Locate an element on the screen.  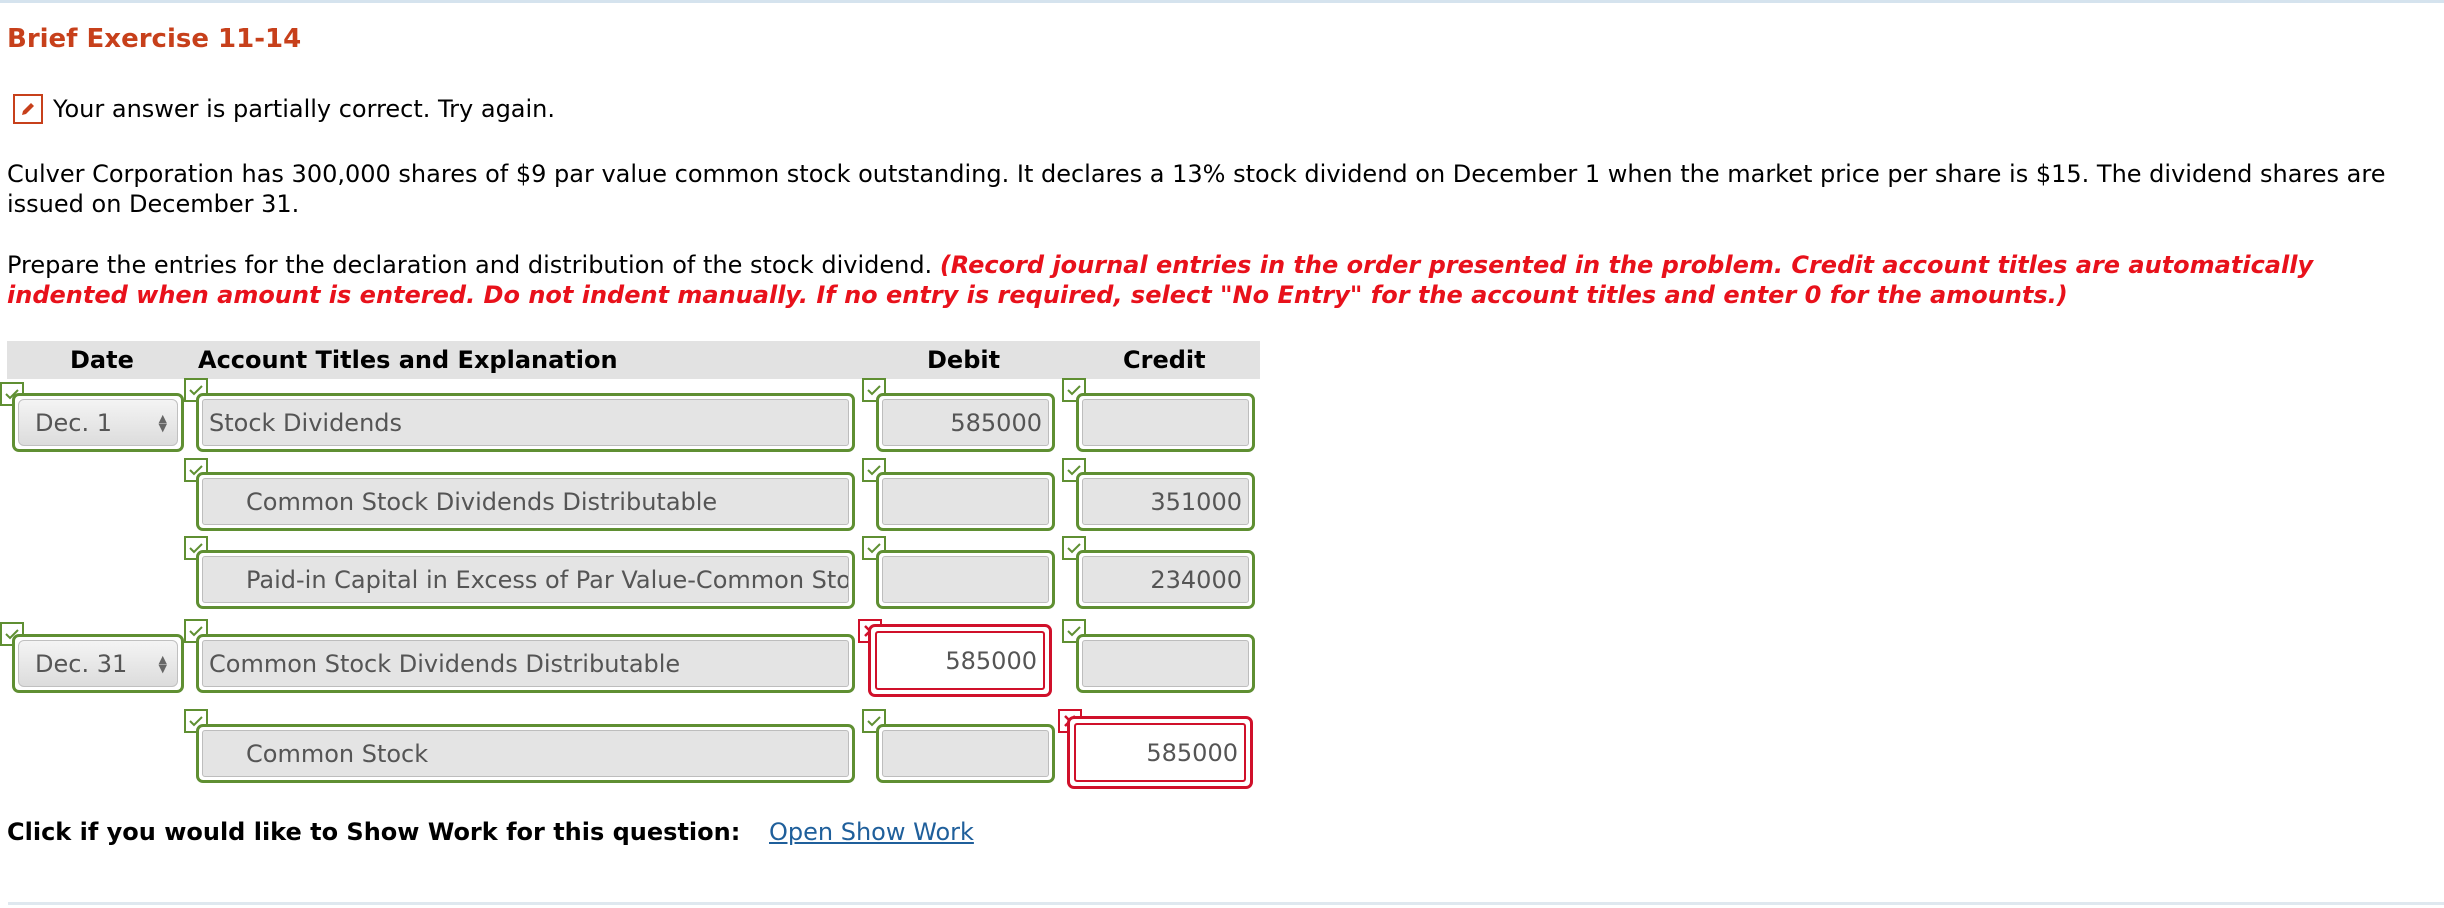
header-credit: Credit is located at coordinates (1164, 360).